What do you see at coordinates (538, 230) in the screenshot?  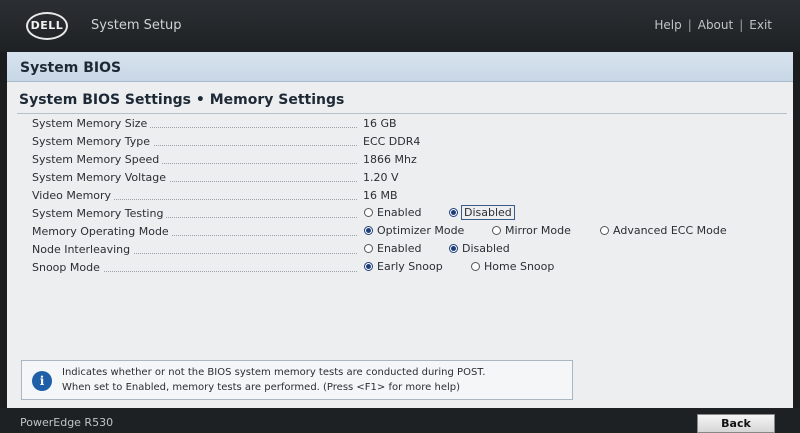 I see `radio-label: Mirror Mode` at bounding box center [538, 230].